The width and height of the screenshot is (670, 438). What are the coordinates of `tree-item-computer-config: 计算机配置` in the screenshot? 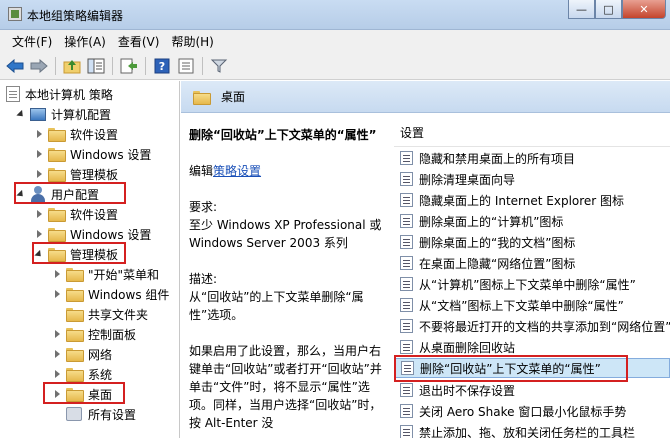 It's located at (63, 114).